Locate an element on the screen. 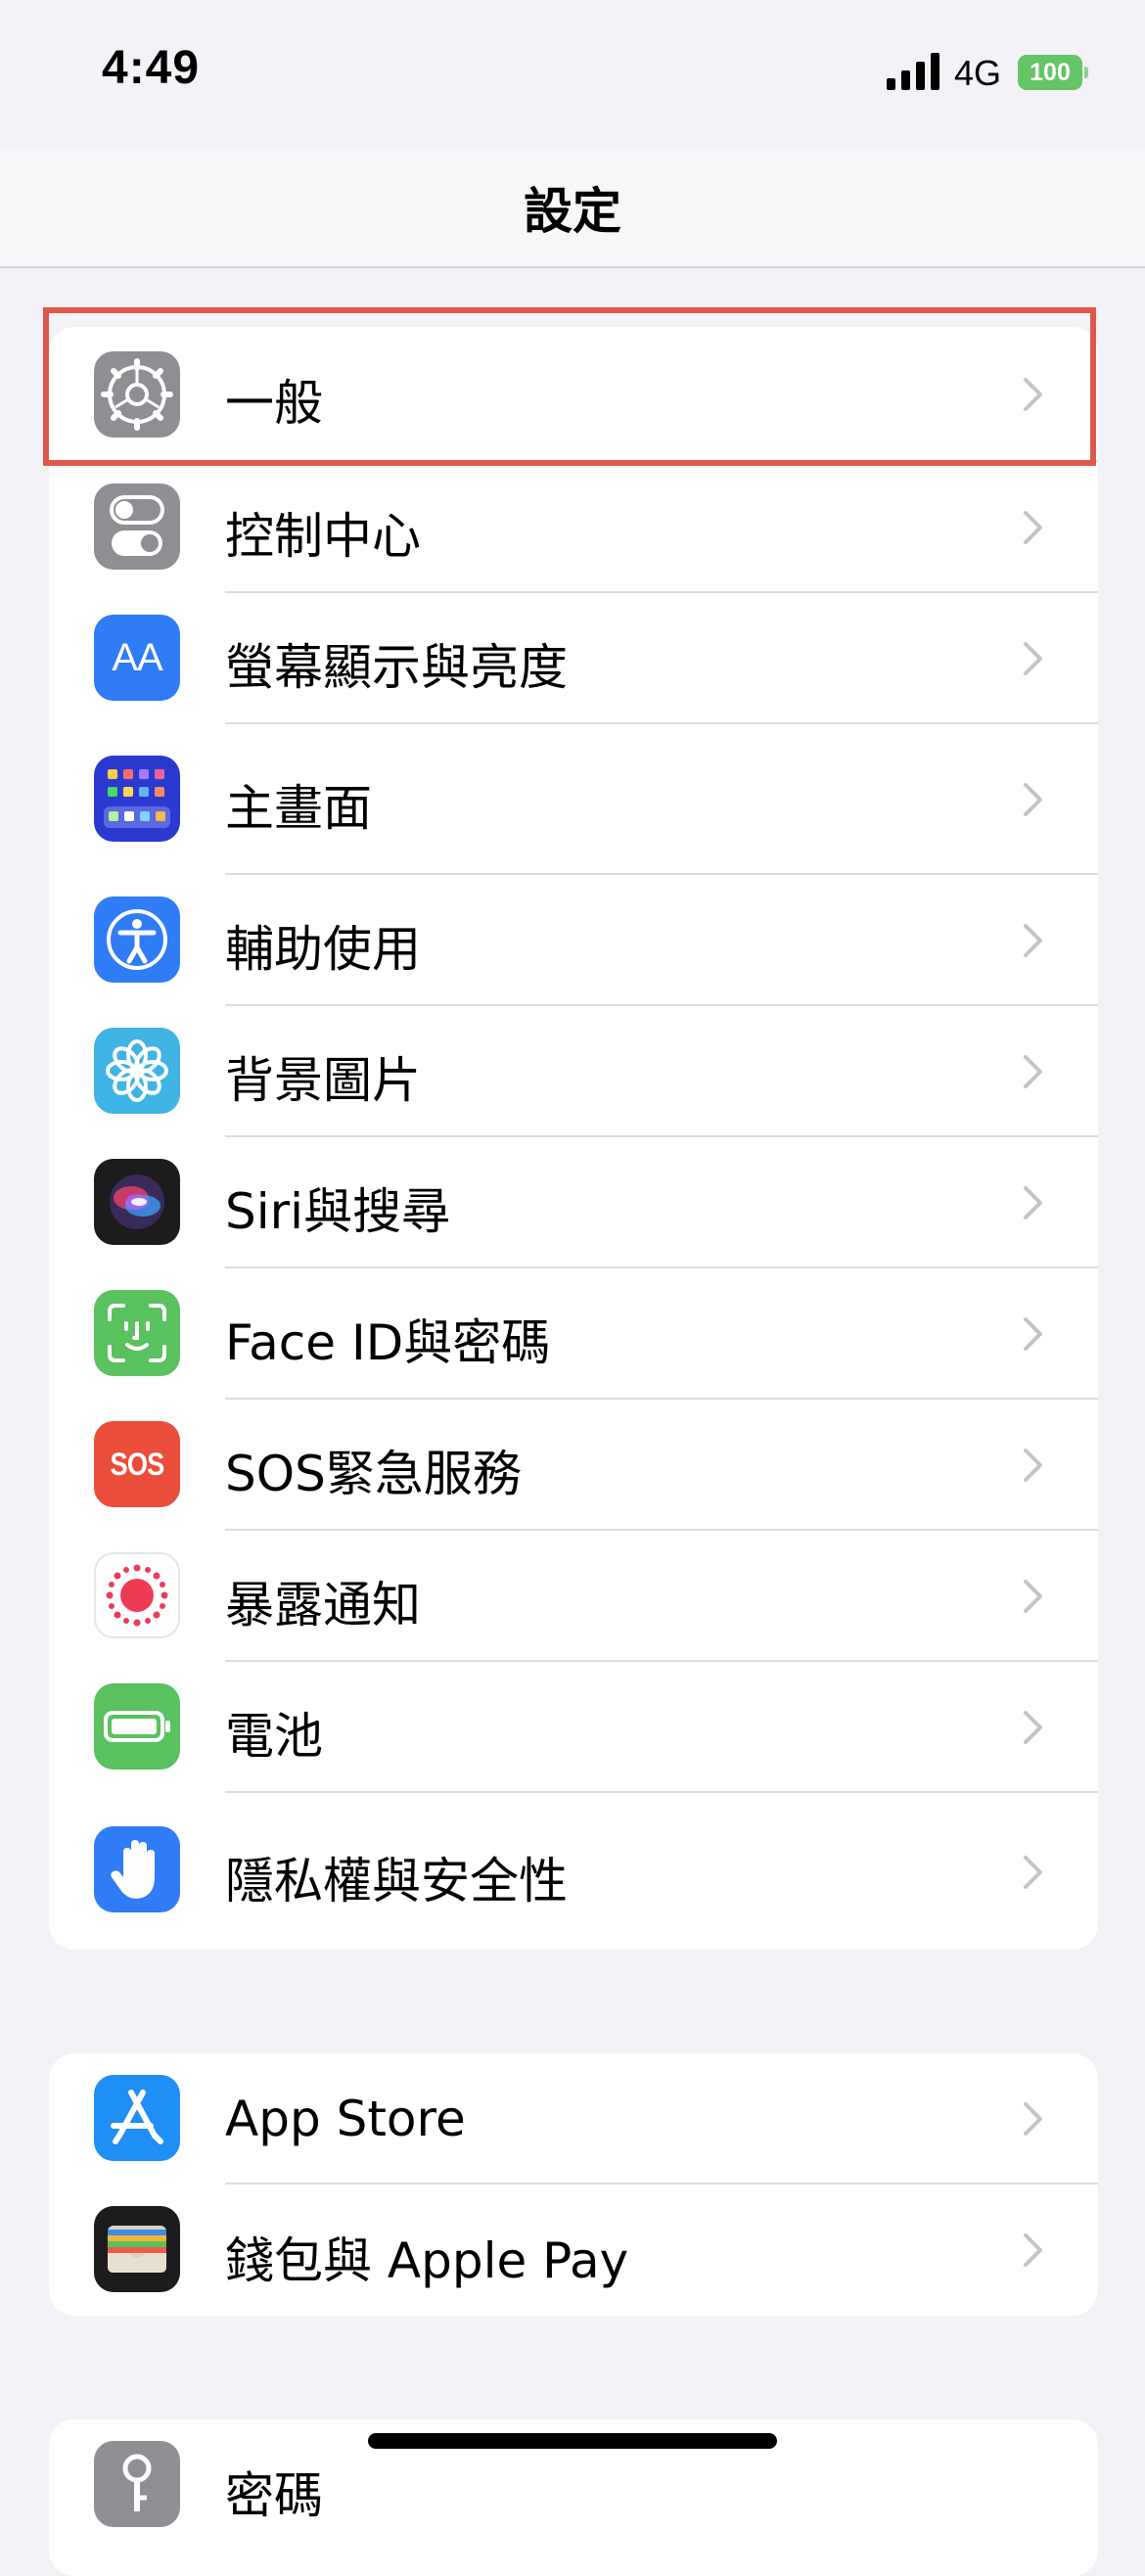  sos-icon: SOS is located at coordinates (137, 1464).